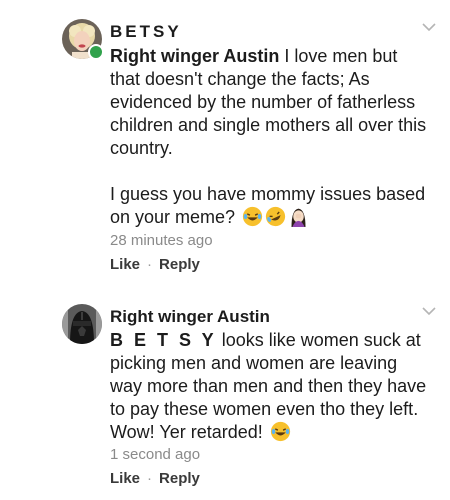 This screenshot has width=450, height=500. What do you see at coordinates (146, 32) in the screenshot?
I see `comment-author-name: BETSY` at bounding box center [146, 32].